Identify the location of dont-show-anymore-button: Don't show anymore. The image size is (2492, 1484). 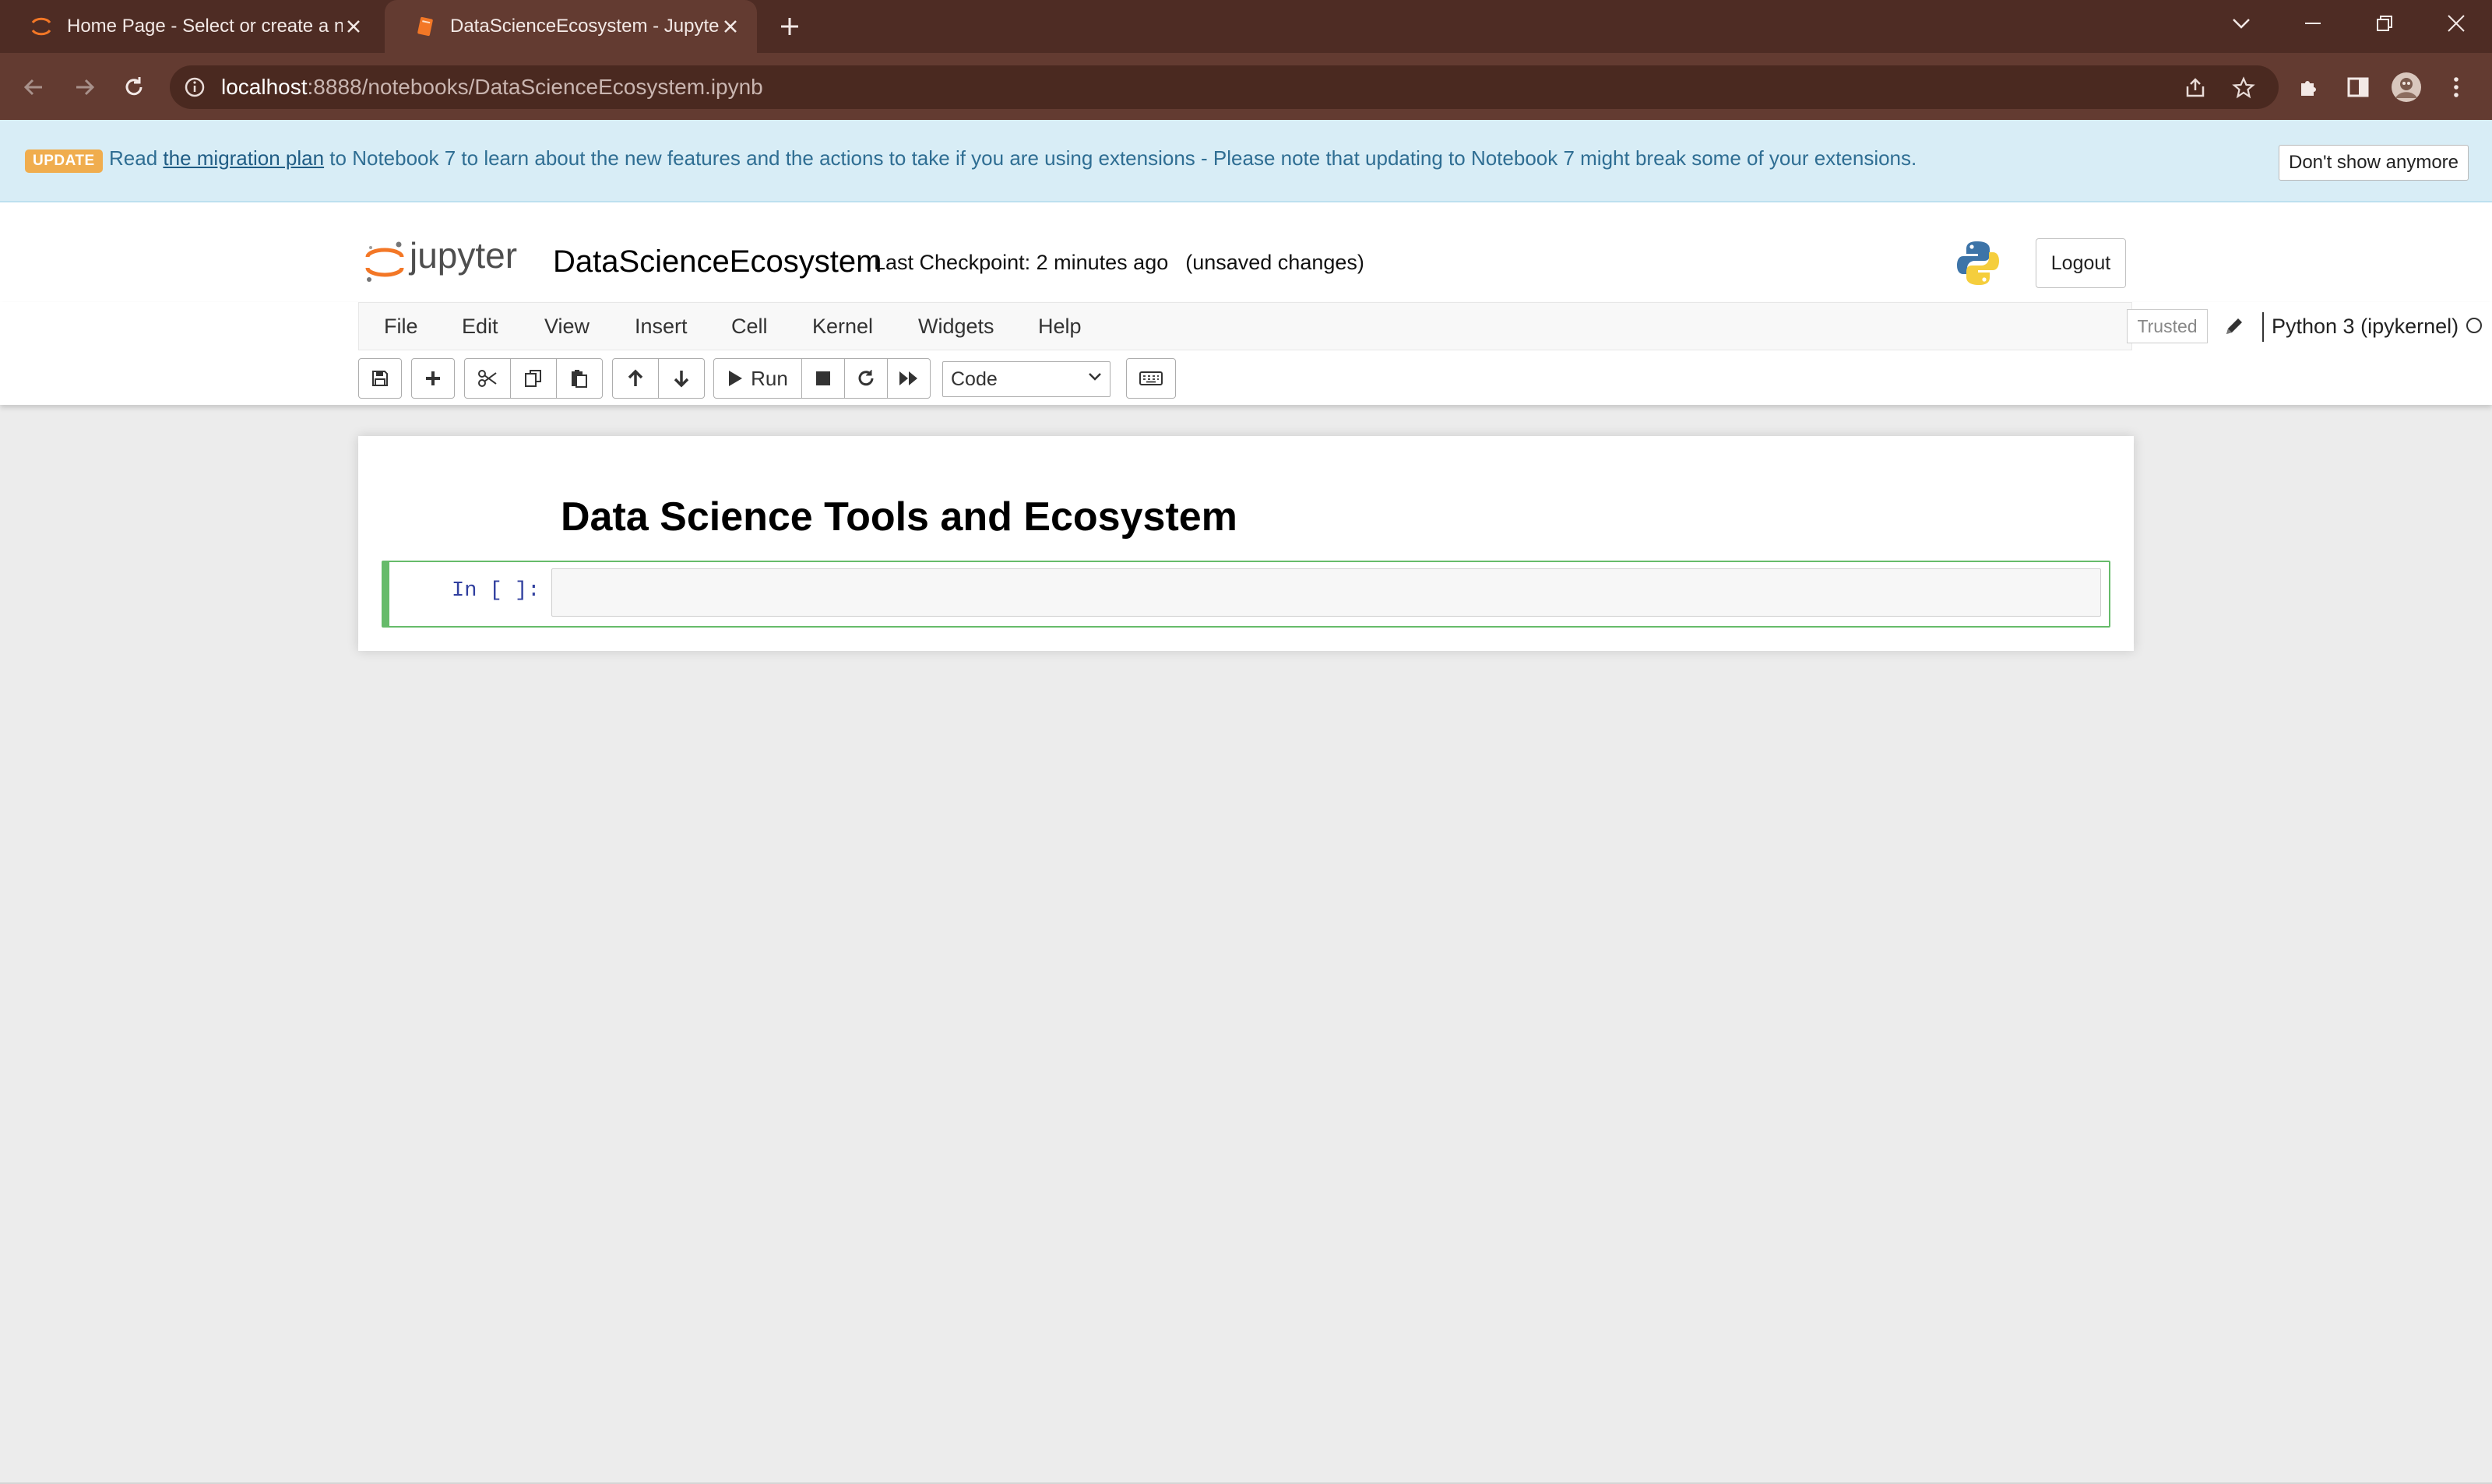
(2374, 163).